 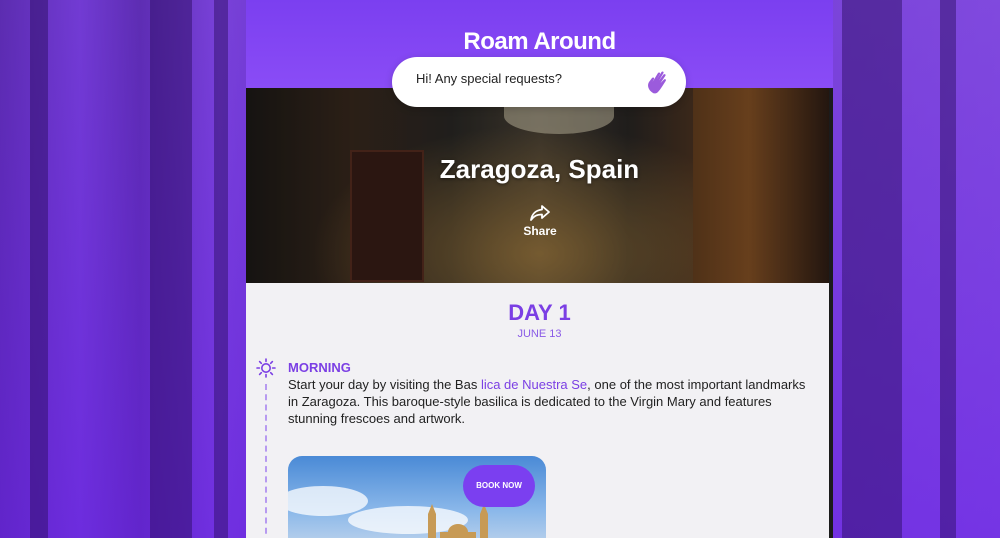 What do you see at coordinates (831, 313) in the screenshot?
I see `scrollbar` at bounding box center [831, 313].